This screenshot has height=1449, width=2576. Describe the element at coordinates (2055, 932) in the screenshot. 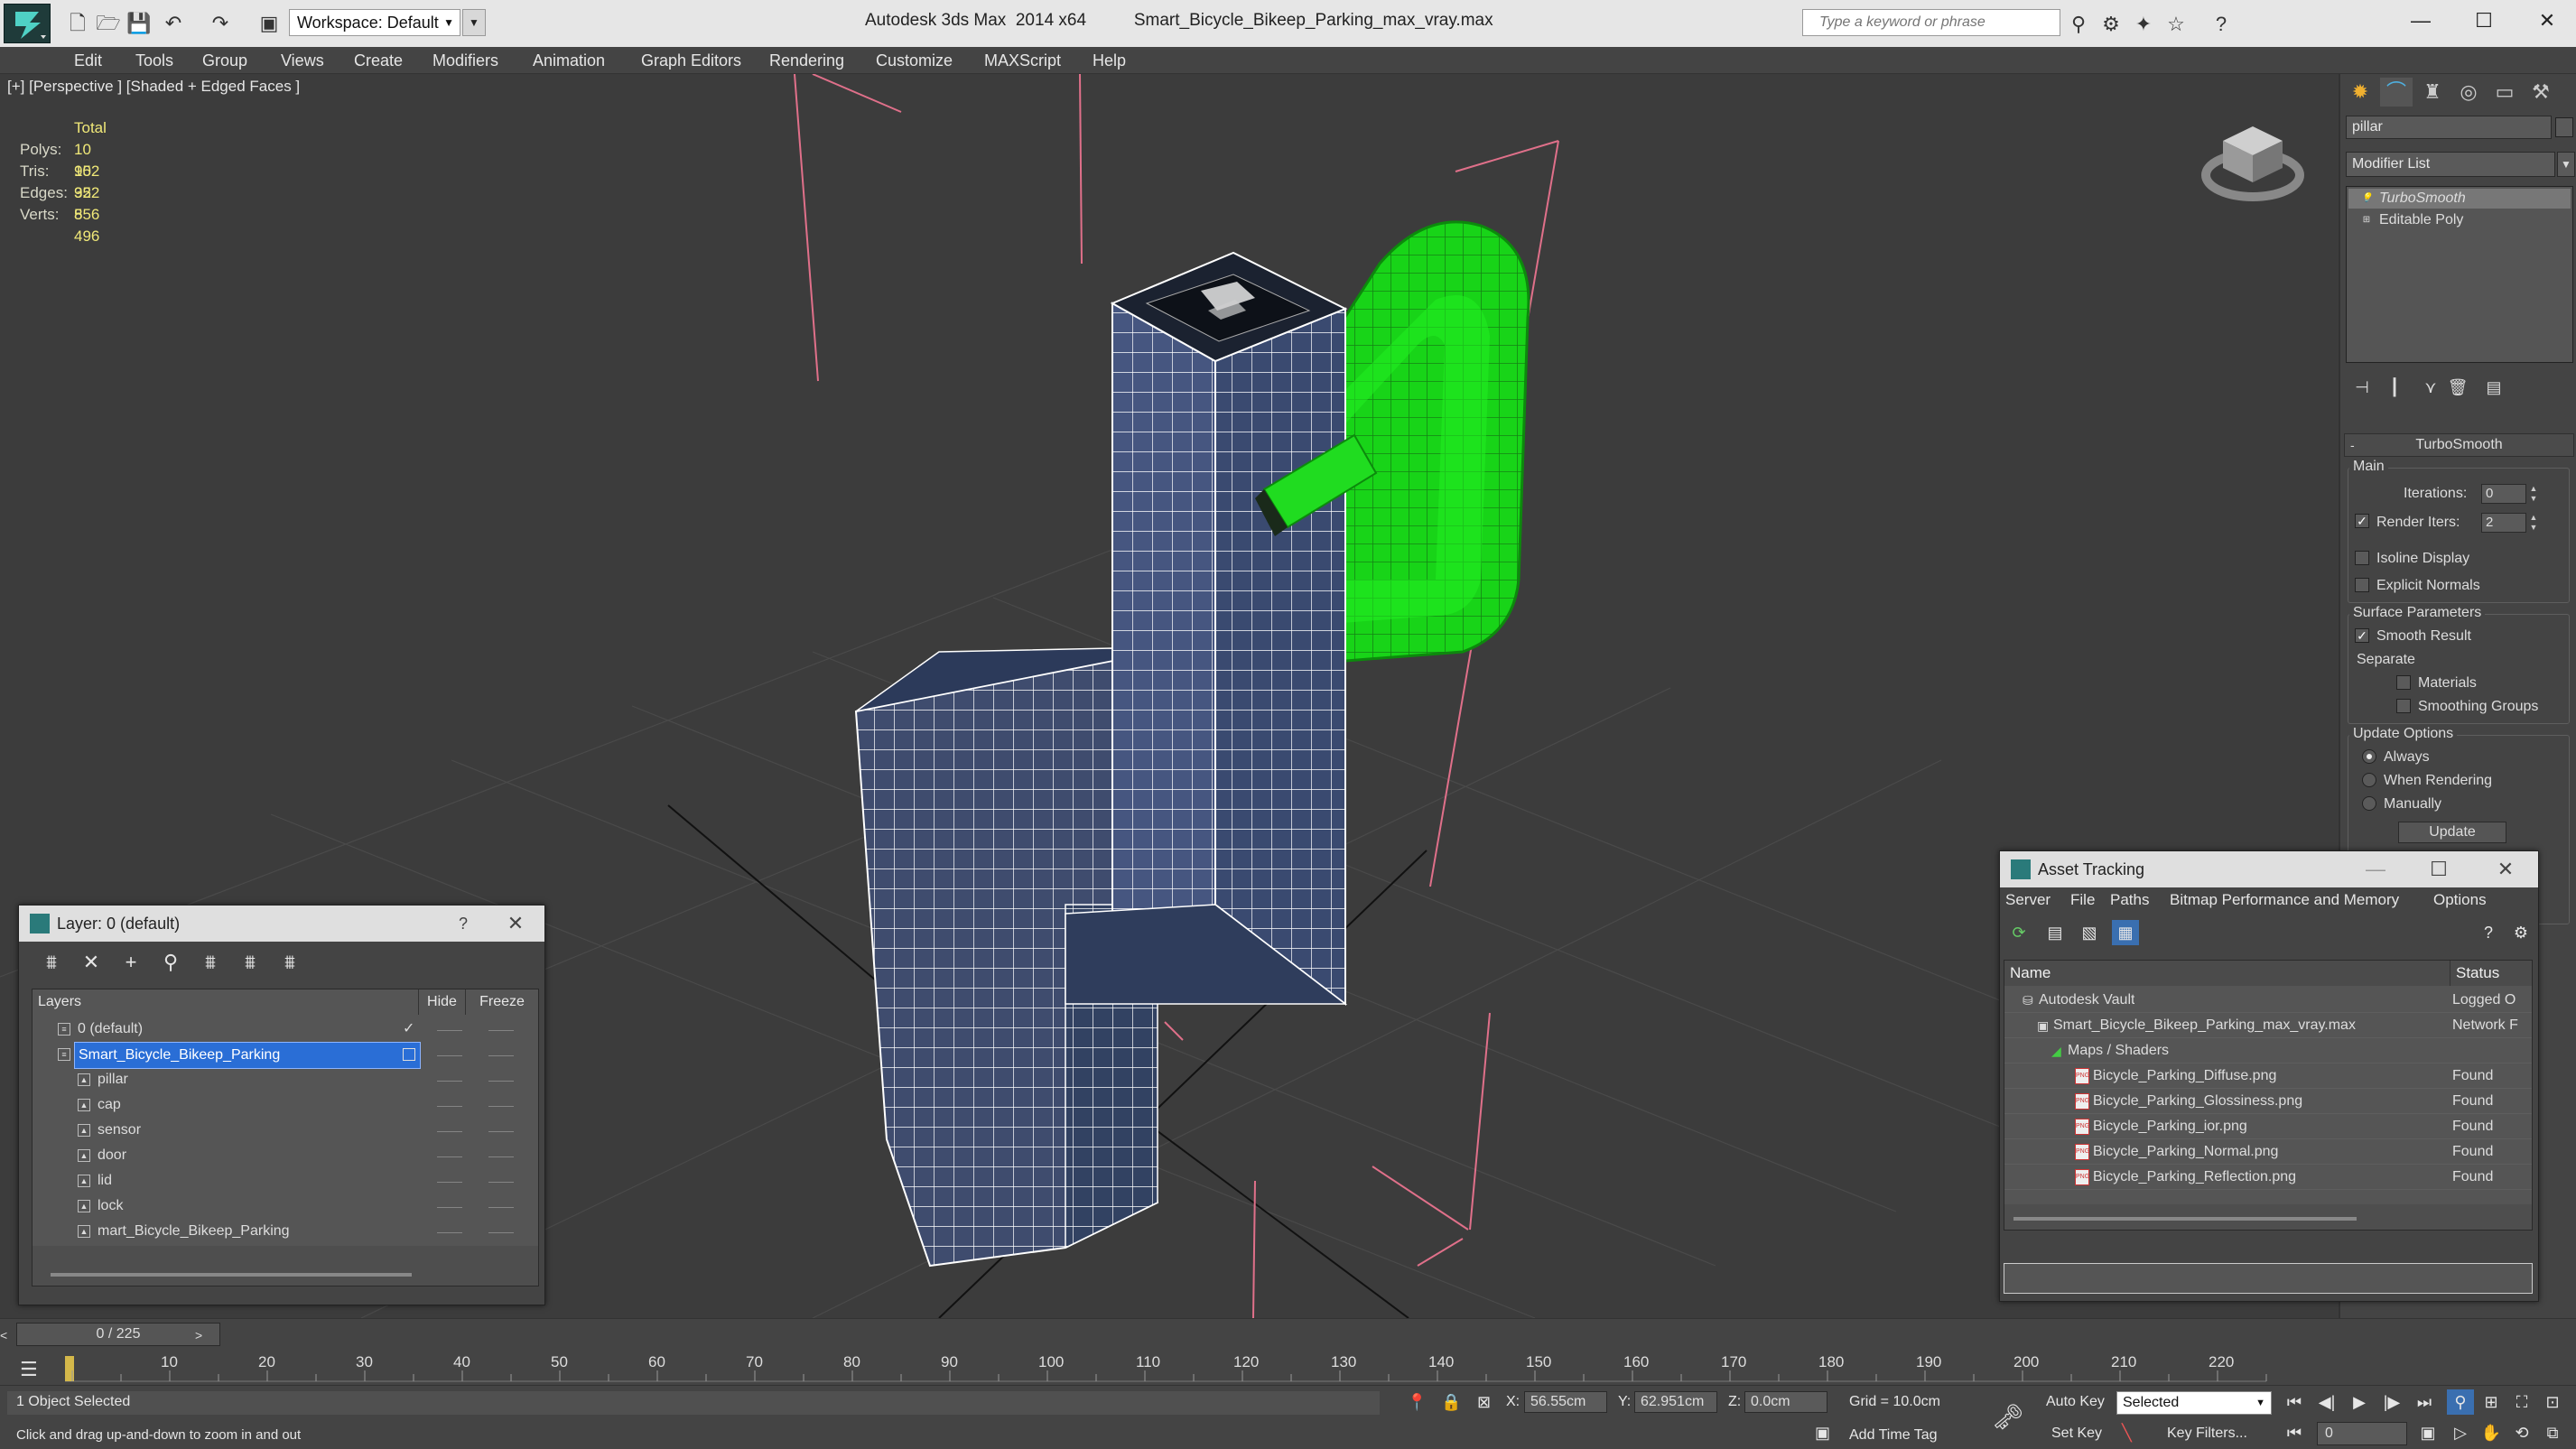

I see `list-view-icon: ▤` at that location.